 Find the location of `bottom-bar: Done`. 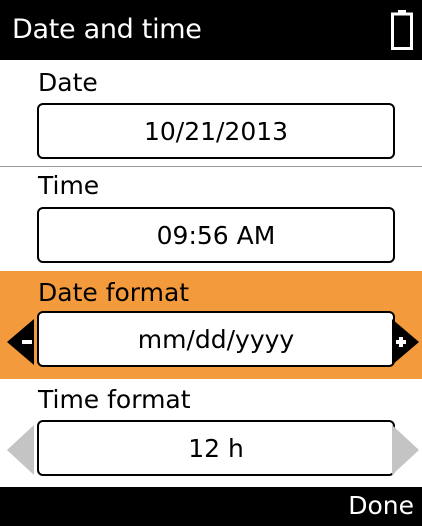

bottom-bar: Done is located at coordinates (211, 506).